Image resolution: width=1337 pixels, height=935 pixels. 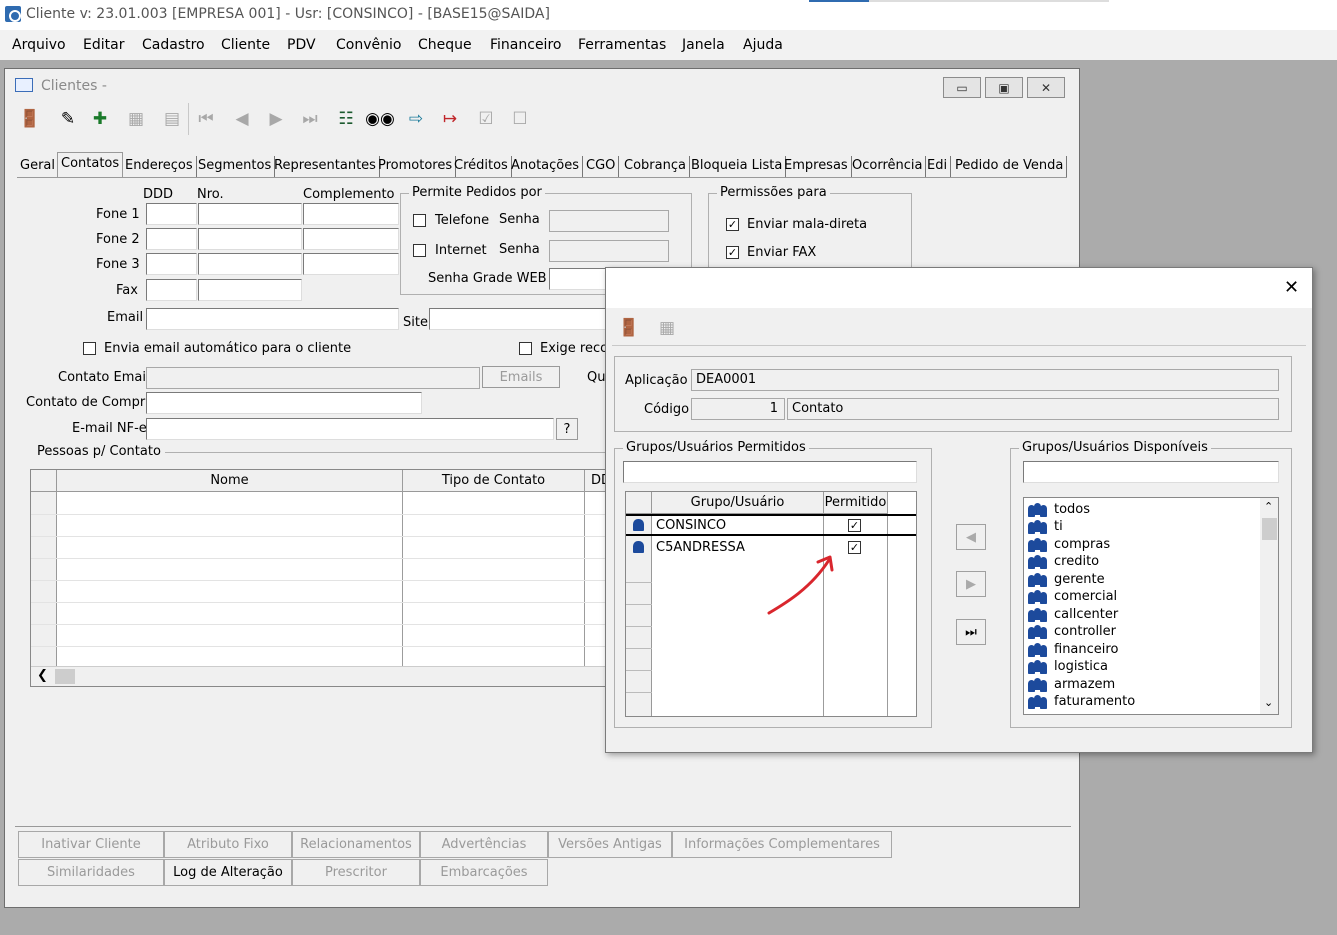 I want to click on tab-contatos: Contatos, so click(x=90, y=165).